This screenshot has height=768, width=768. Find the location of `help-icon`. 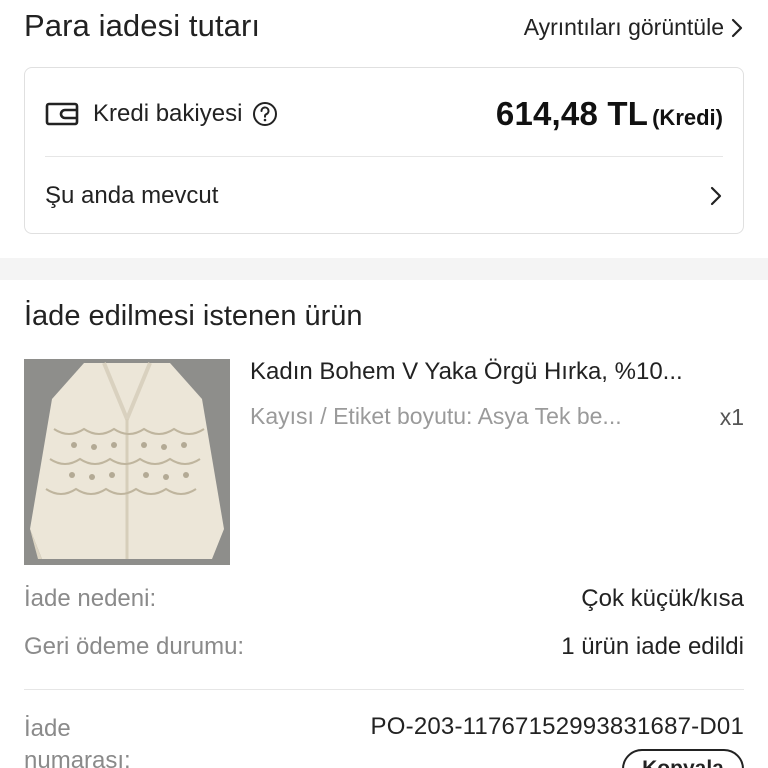

help-icon is located at coordinates (265, 114).